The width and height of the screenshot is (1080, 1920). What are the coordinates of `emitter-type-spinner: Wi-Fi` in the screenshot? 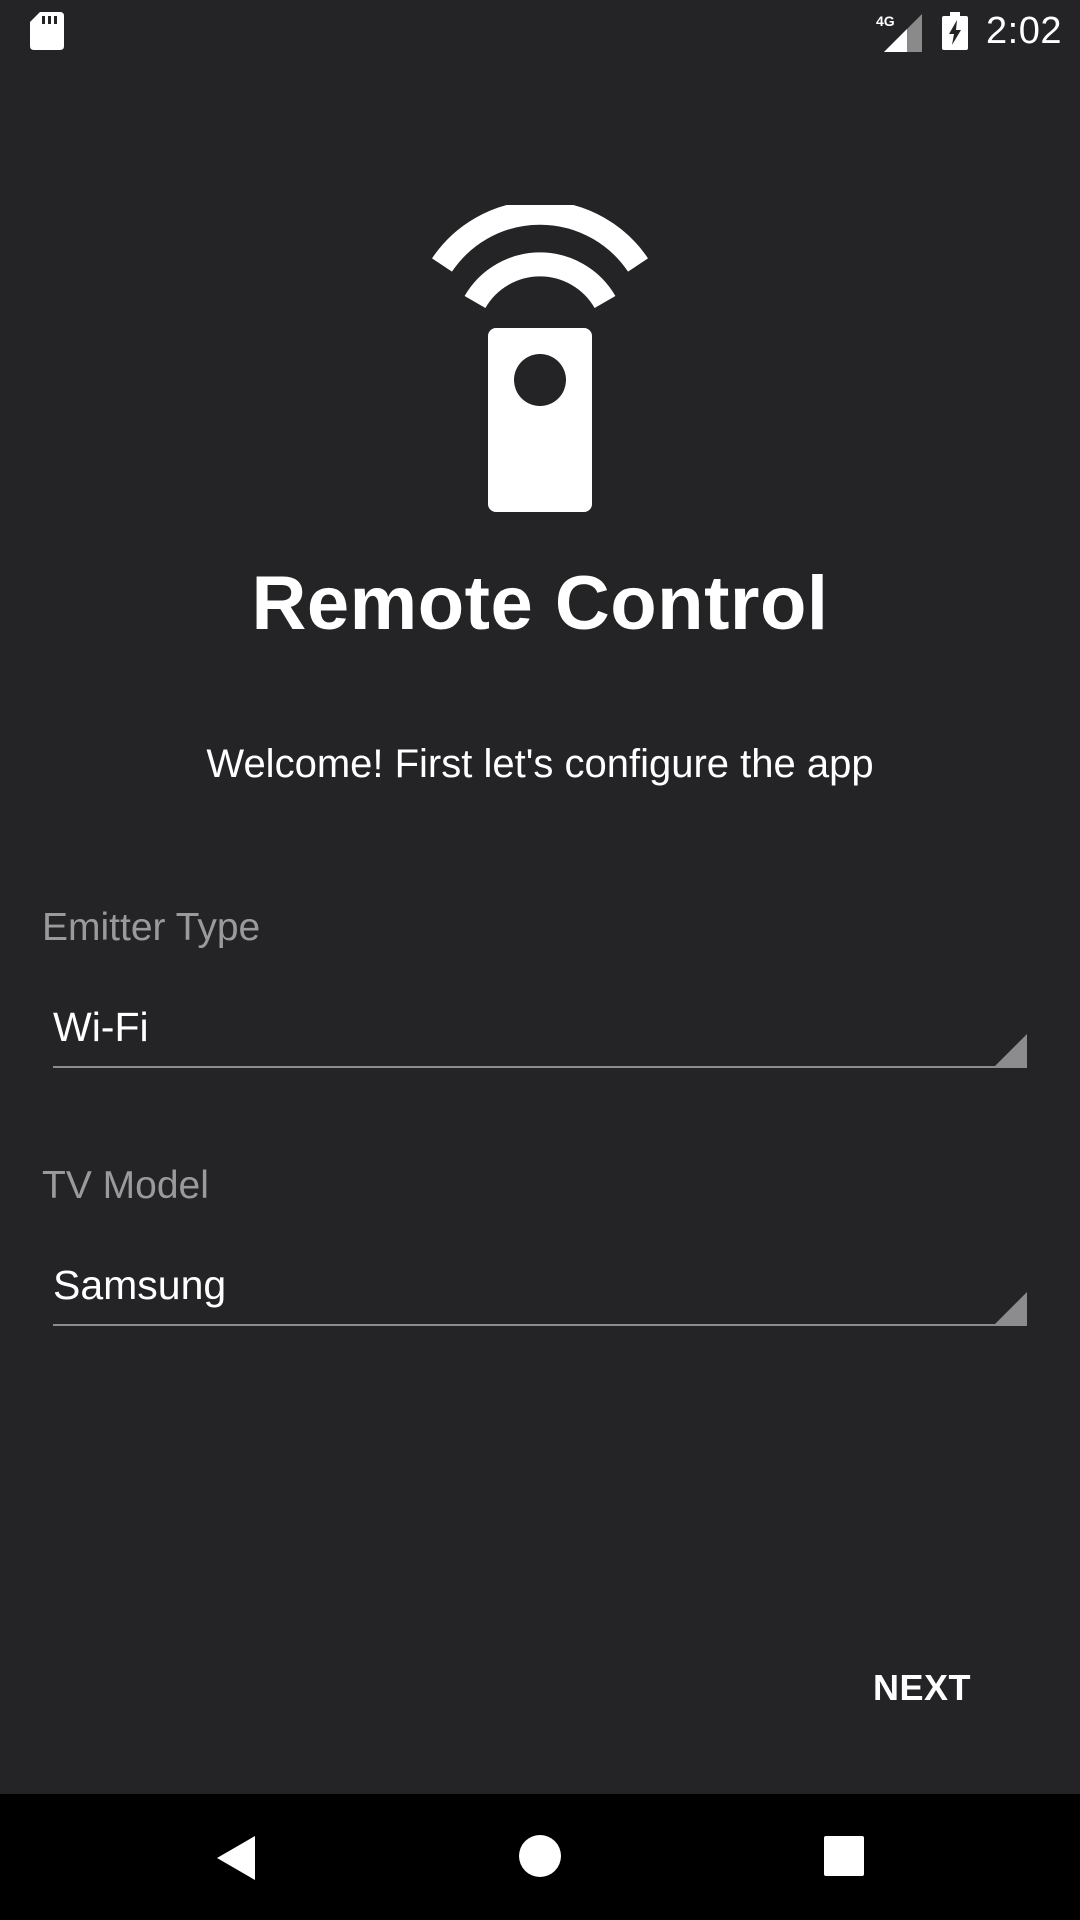 It's located at (540, 1032).